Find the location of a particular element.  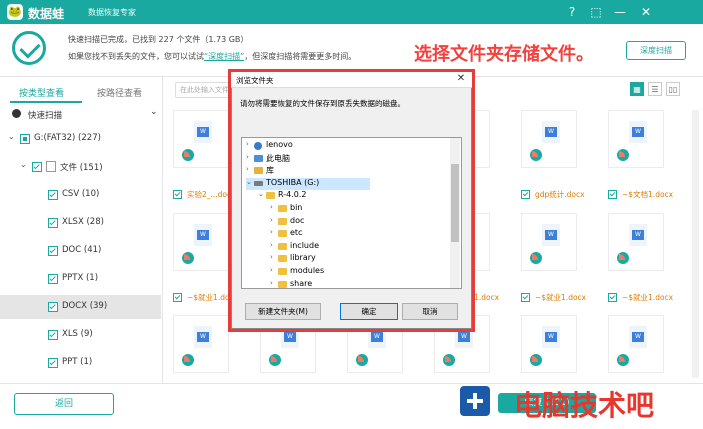

folder-tree-label: R-4.0.2 is located at coordinates (292, 195).